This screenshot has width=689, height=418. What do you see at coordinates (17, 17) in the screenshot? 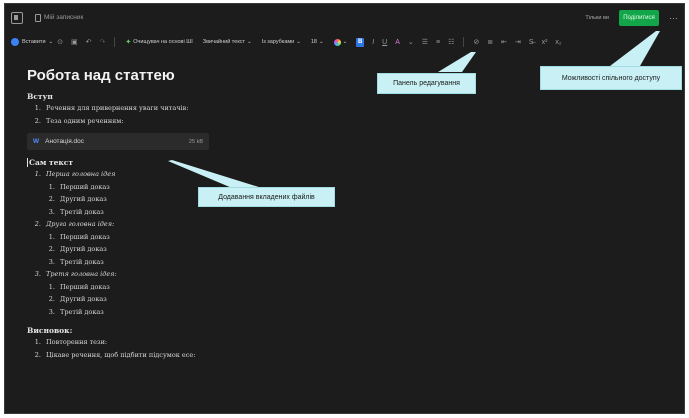
I see `sidebar-toggle-icon` at bounding box center [17, 17].